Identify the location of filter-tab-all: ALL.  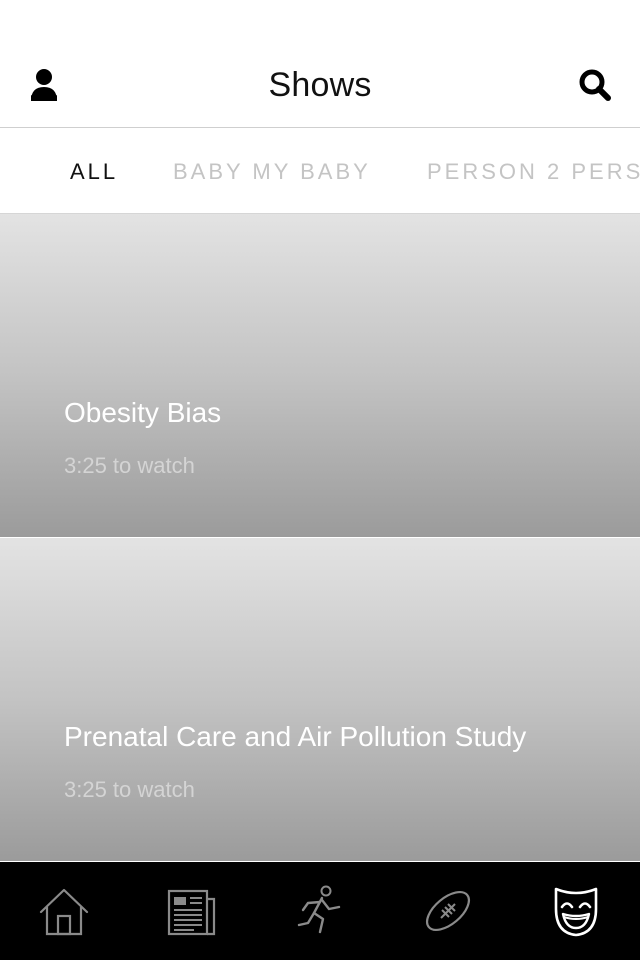
(94, 172).